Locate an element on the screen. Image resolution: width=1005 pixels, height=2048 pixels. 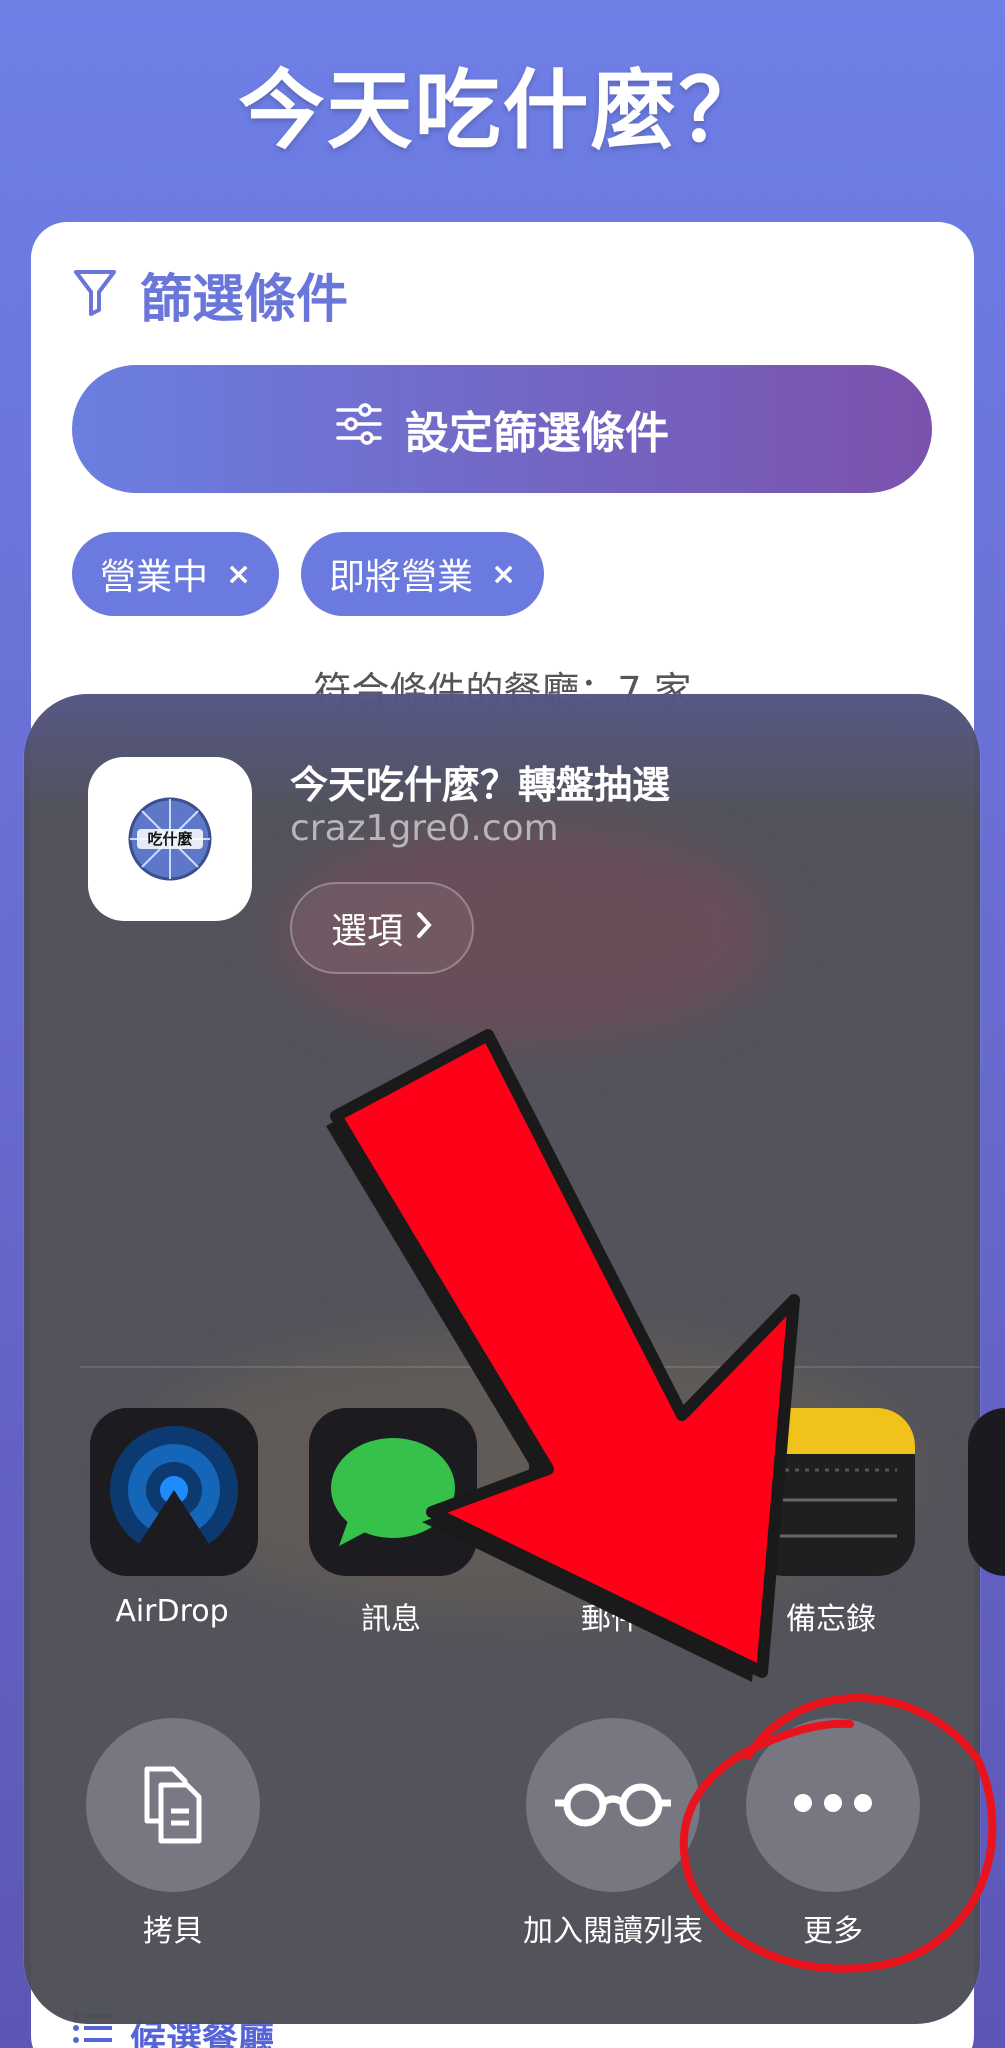
chip-label: 營業中 is located at coordinates (154, 577).